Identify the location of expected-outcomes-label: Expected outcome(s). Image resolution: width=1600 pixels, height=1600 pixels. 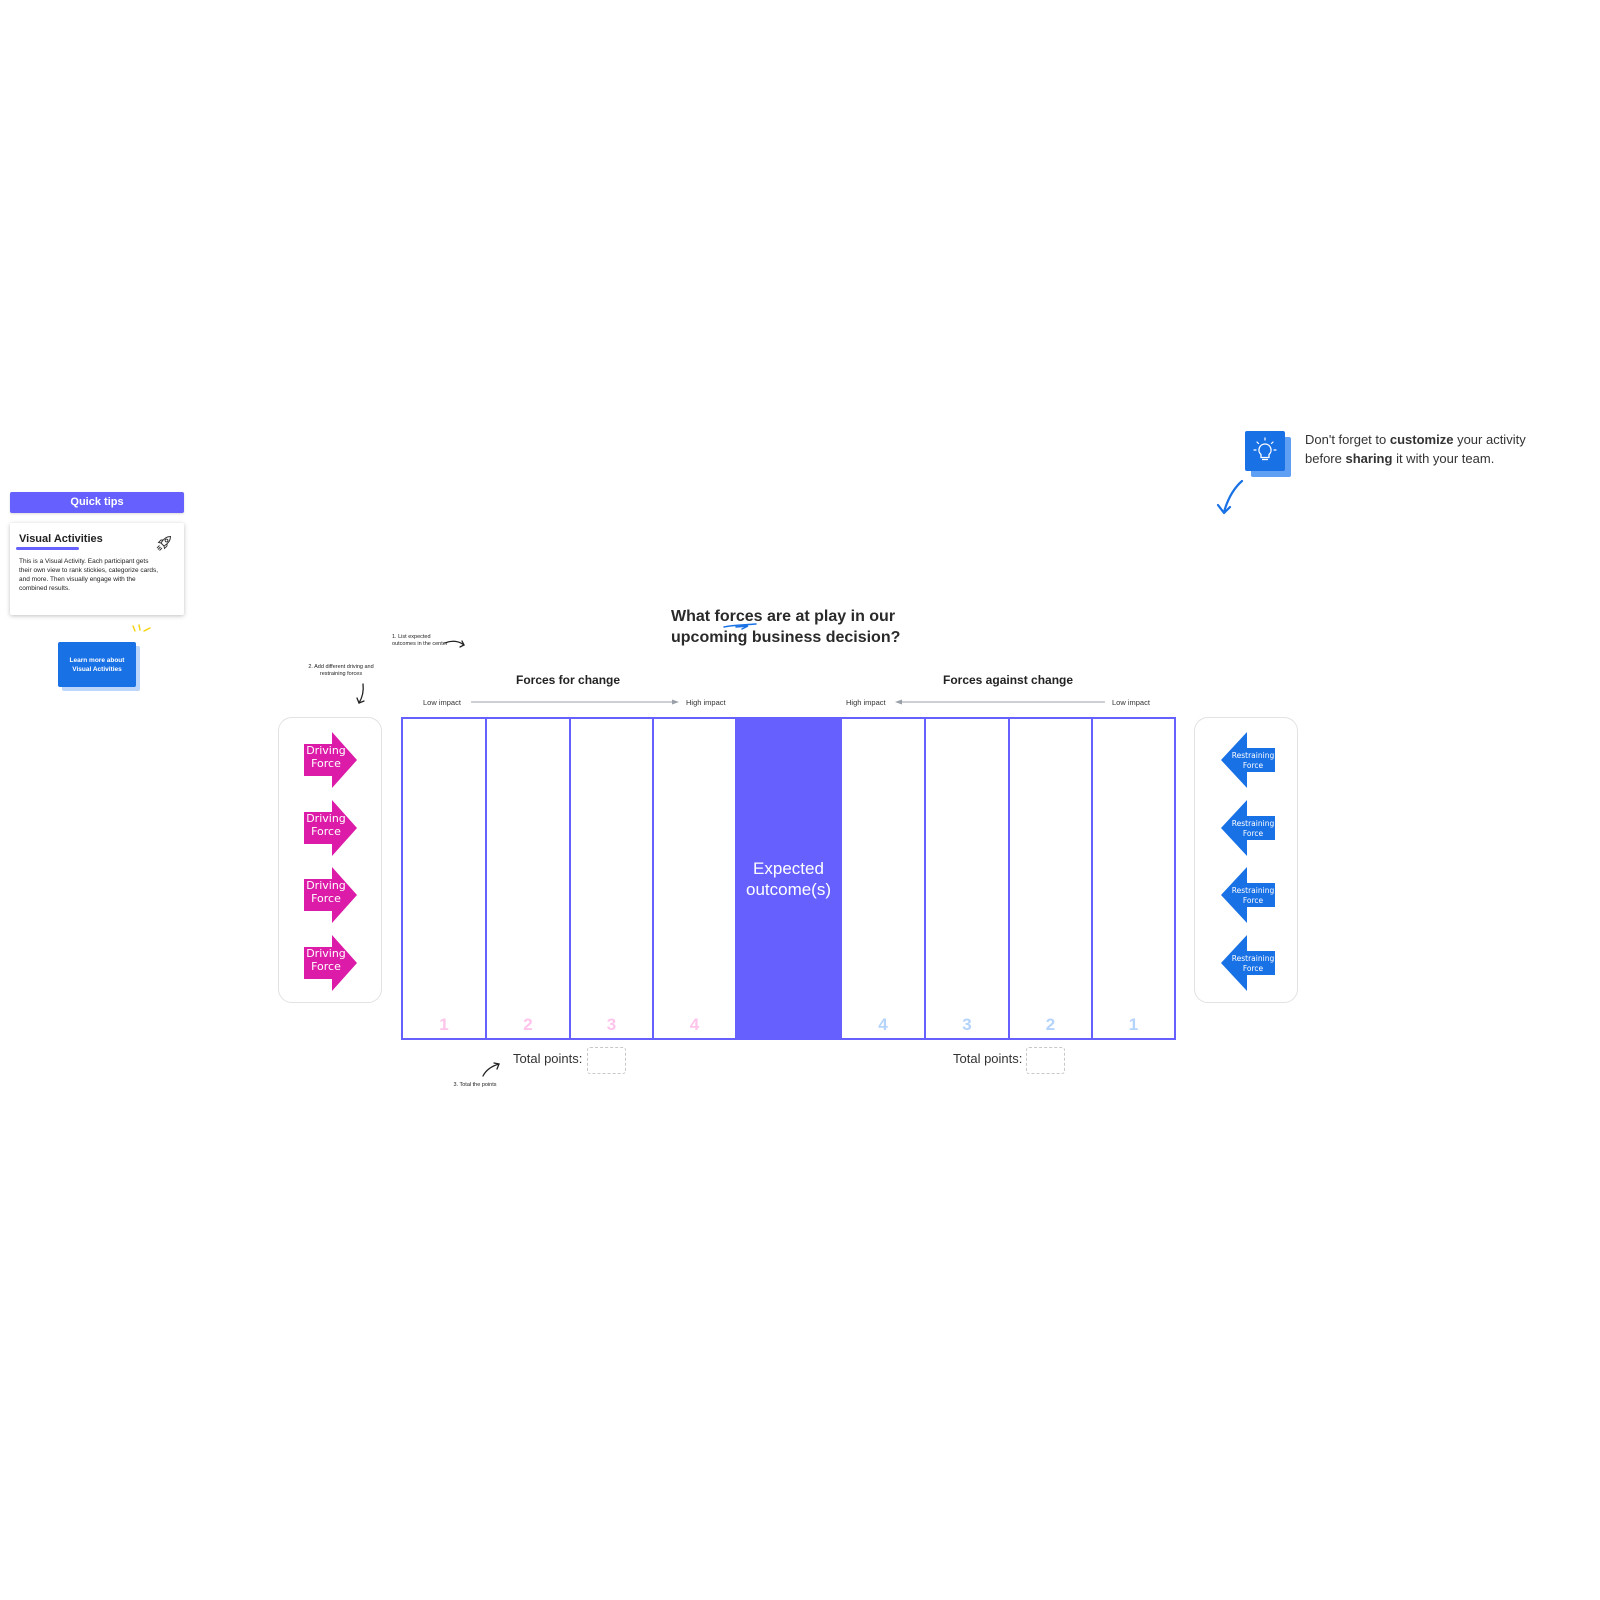
(788, 878).